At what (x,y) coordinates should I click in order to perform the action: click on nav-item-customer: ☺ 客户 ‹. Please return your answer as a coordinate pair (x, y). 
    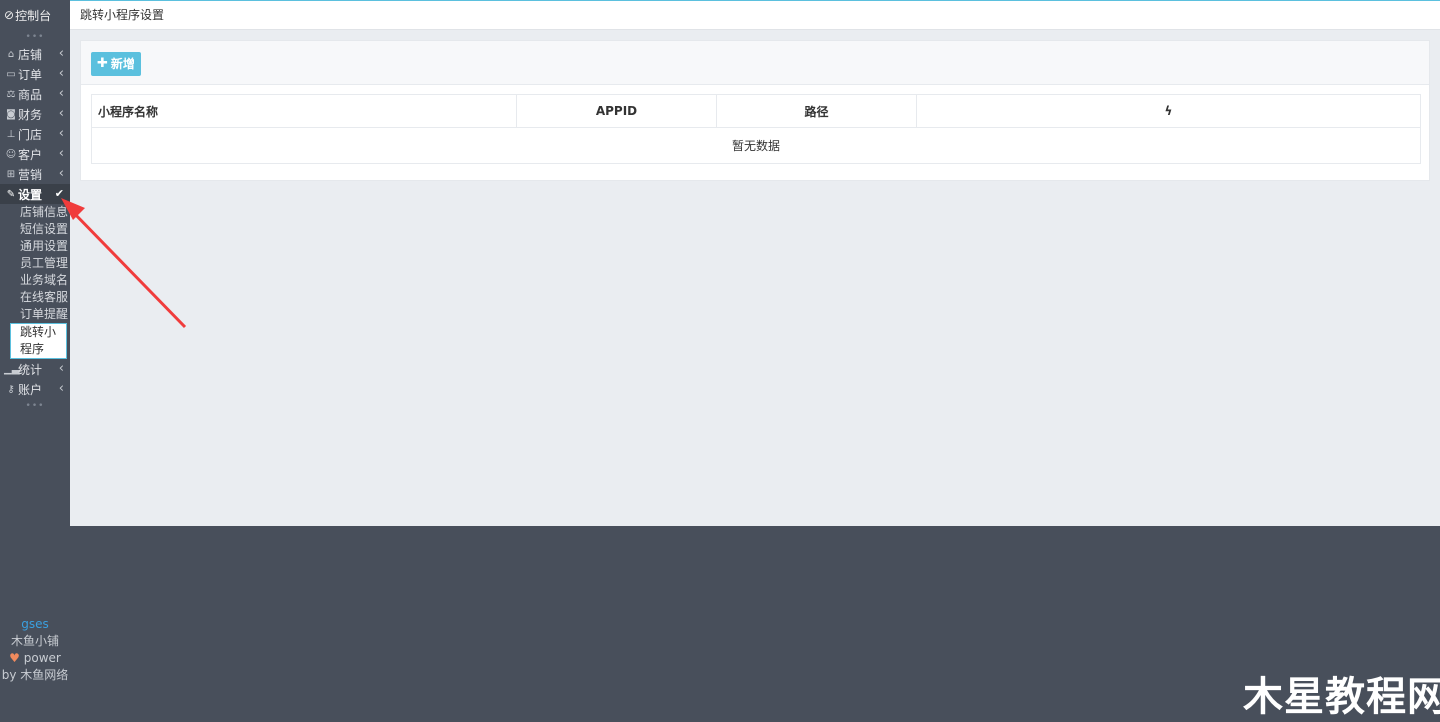
    Looking at the image, I should click on (35, 154).